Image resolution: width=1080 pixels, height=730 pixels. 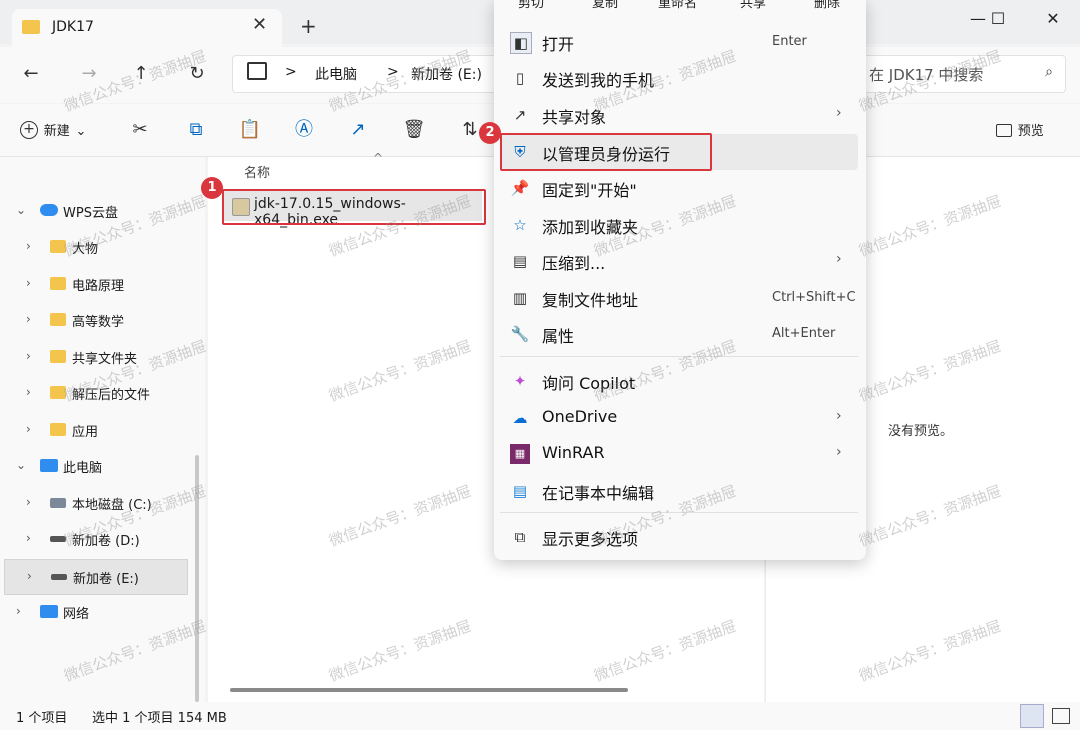 I want to click on shared-folder-icon, so click(x=58, y=356).